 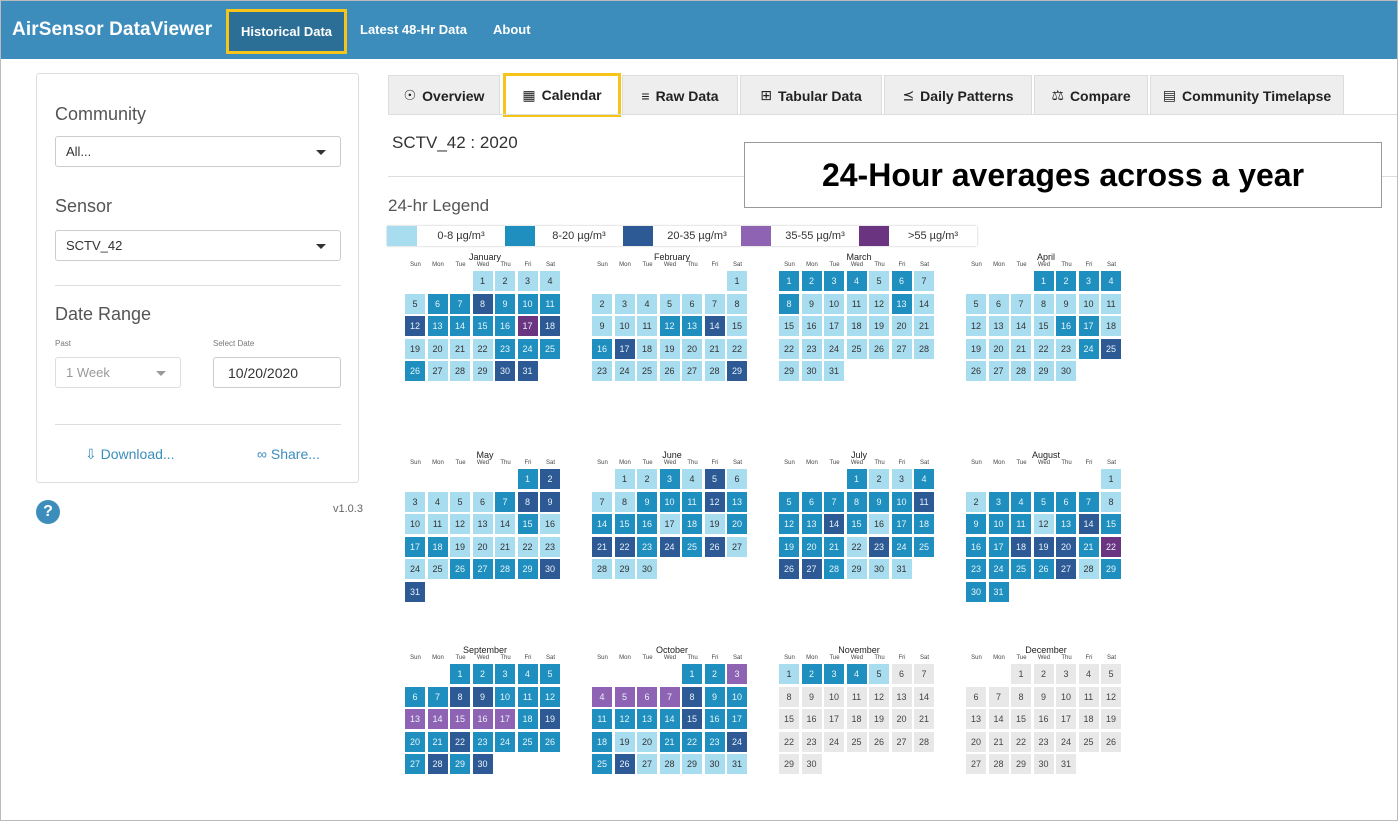 What do you see at coordinates (958, 95) in the screenshot?
I see `tab-daily-patterns: ⪯ Daily Patterns` at bounding box center [958, 95].